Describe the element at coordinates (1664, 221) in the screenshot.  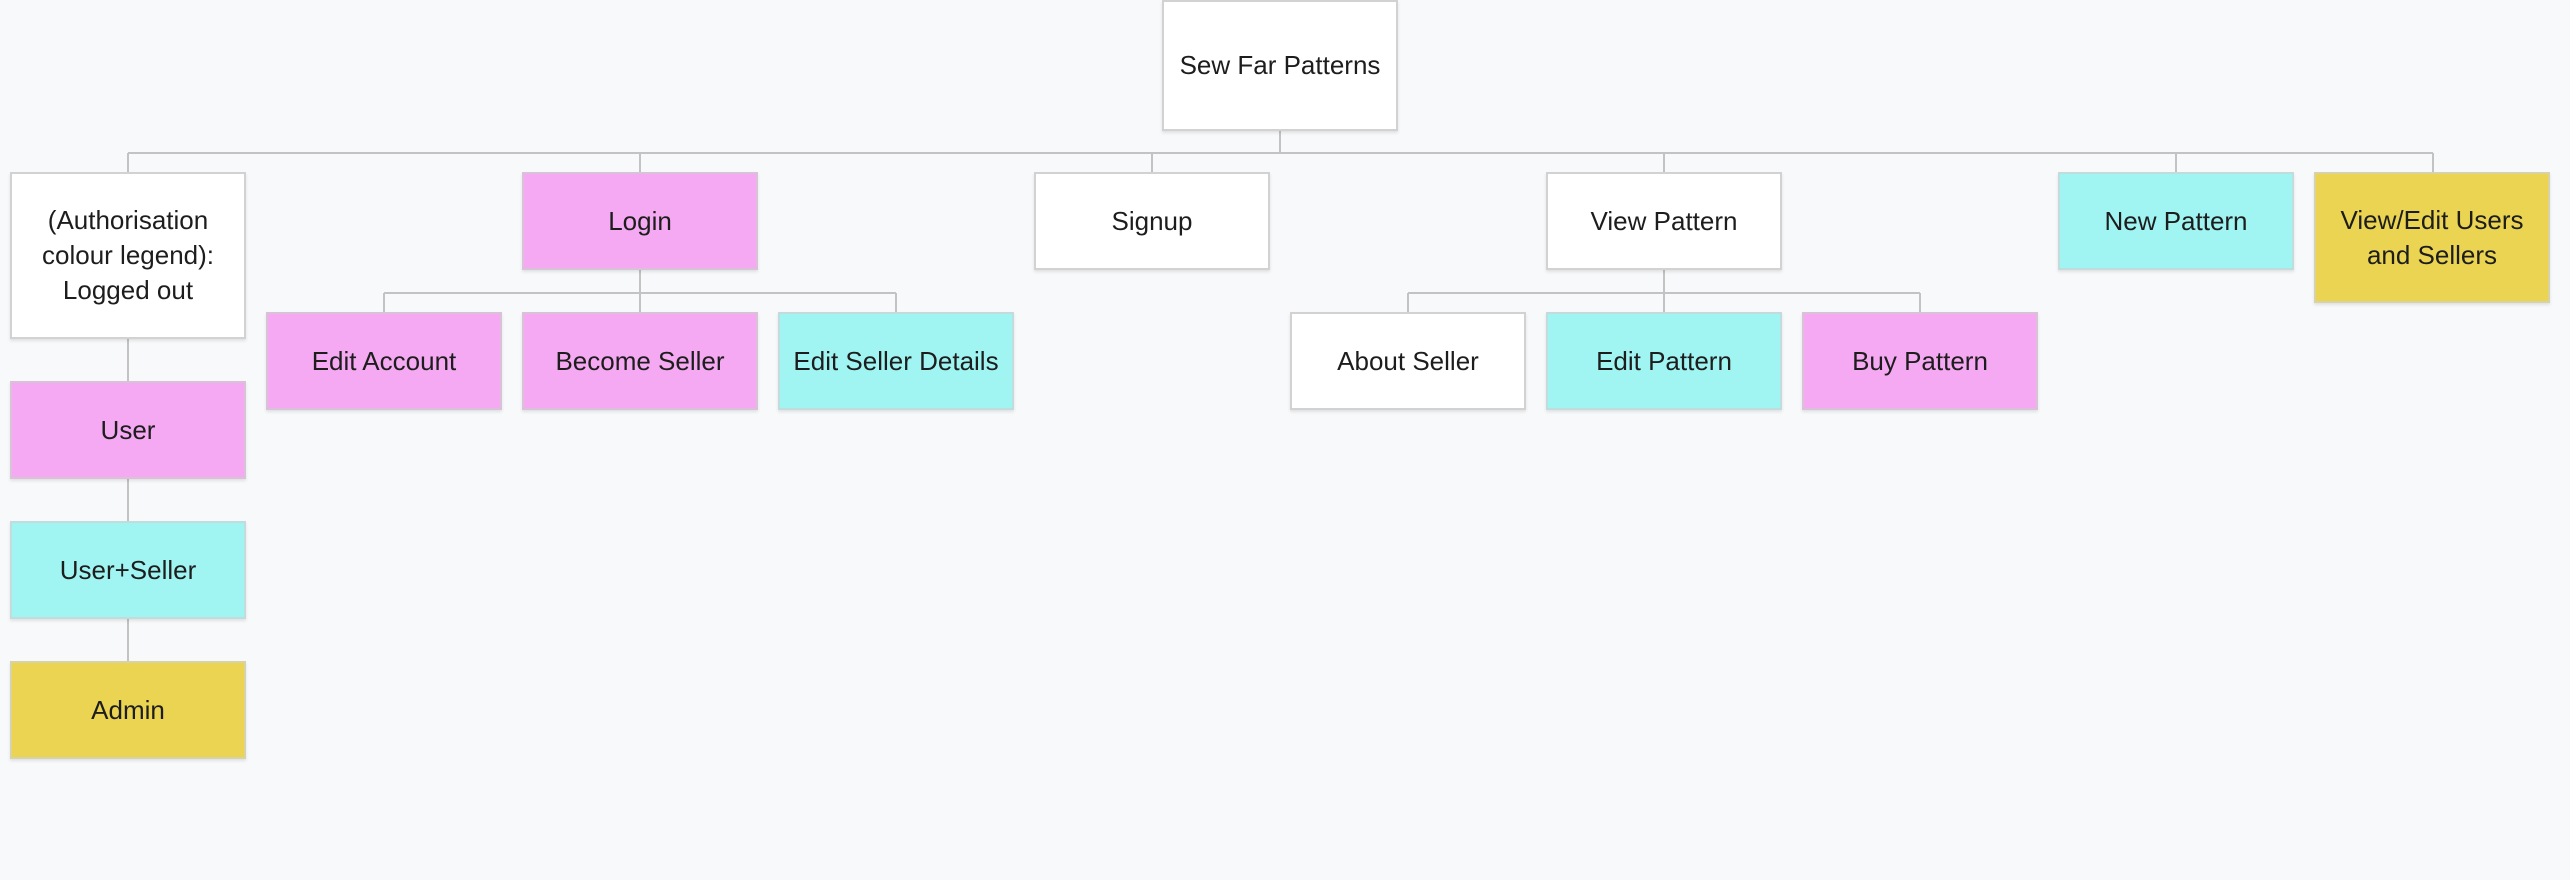
I see `view-pattern-node: View Pattern` at that location.